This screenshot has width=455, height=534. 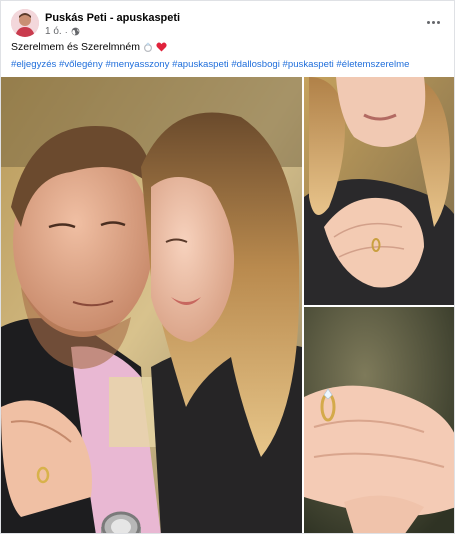 What do you see at coordinates (112, 18) in the screenshot?
I see `author-name: Puskás Peti - apuskaspeti` at bounding box center [112, 18].